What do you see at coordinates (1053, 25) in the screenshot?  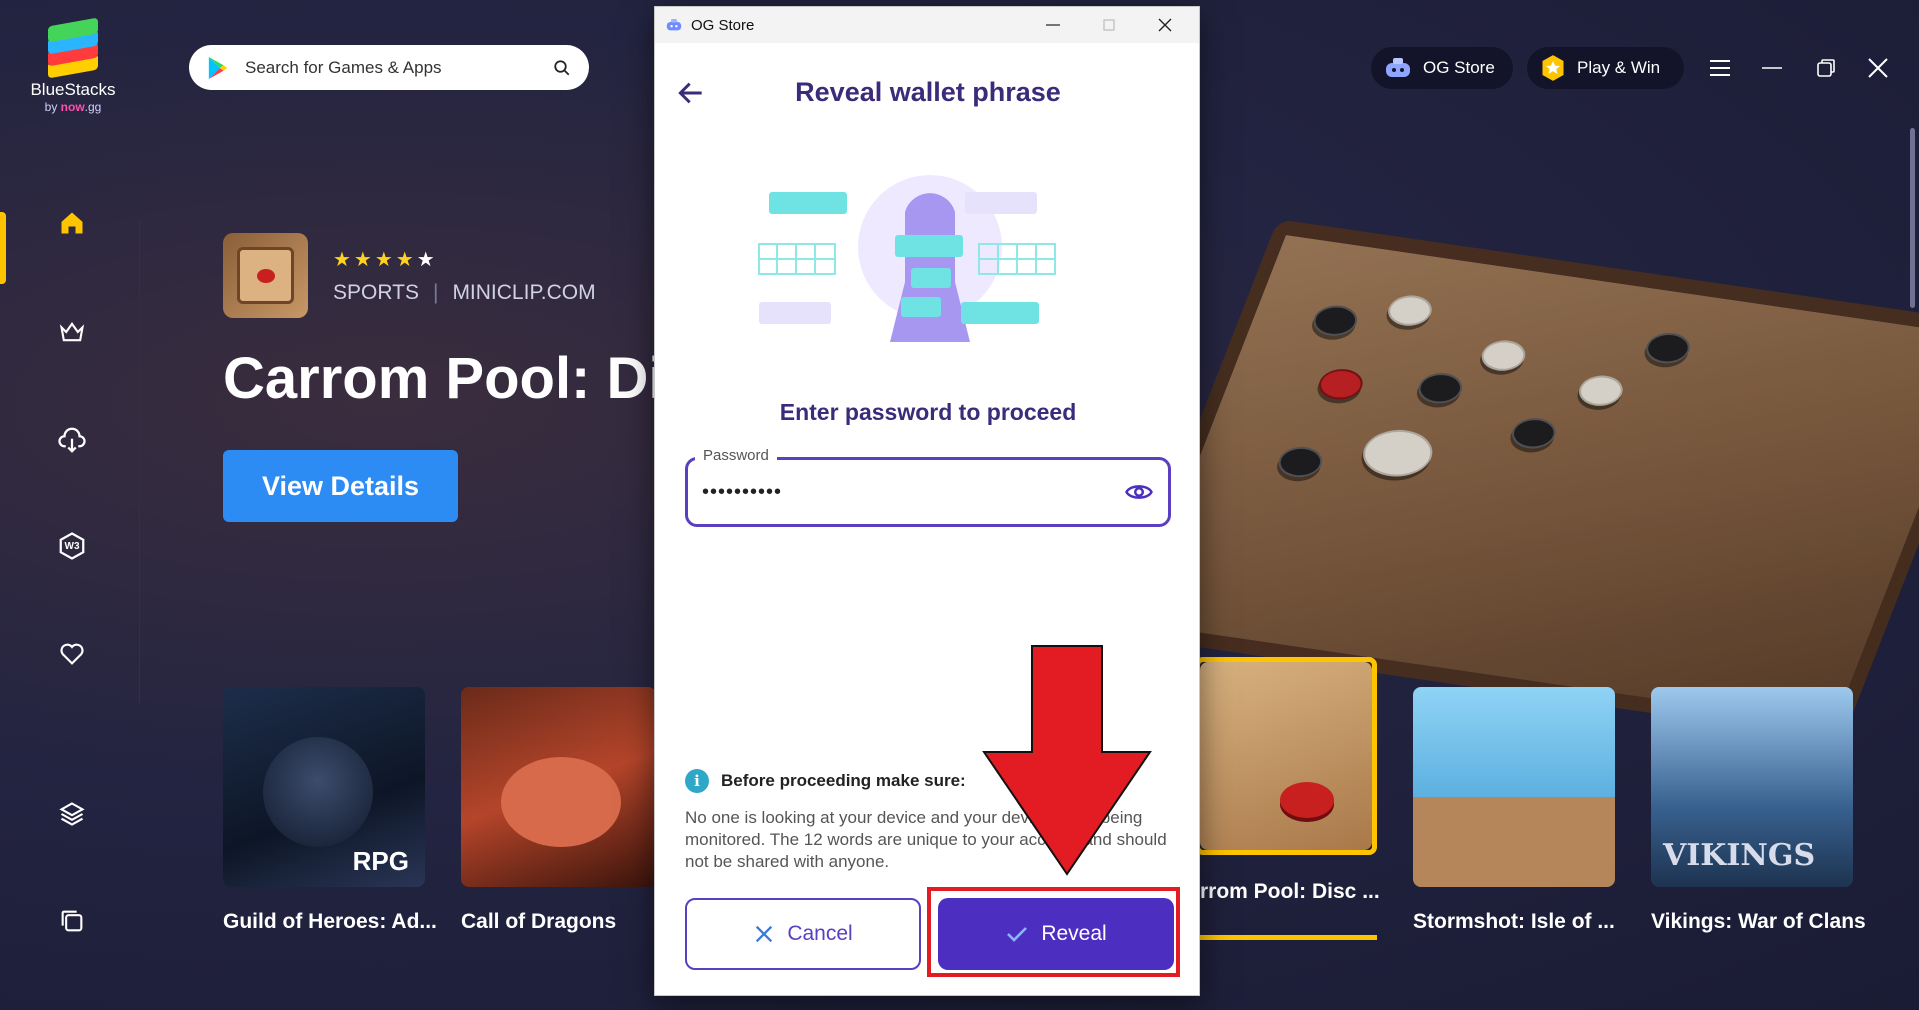 I see `dialog-minimize-icon` at bounding box center [1053, 25].